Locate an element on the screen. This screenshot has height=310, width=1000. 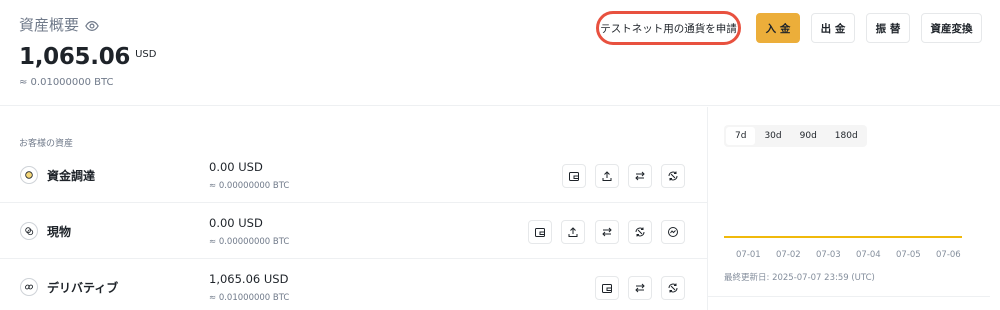
tab-90d: 90d is located at coordinates (808, 136).